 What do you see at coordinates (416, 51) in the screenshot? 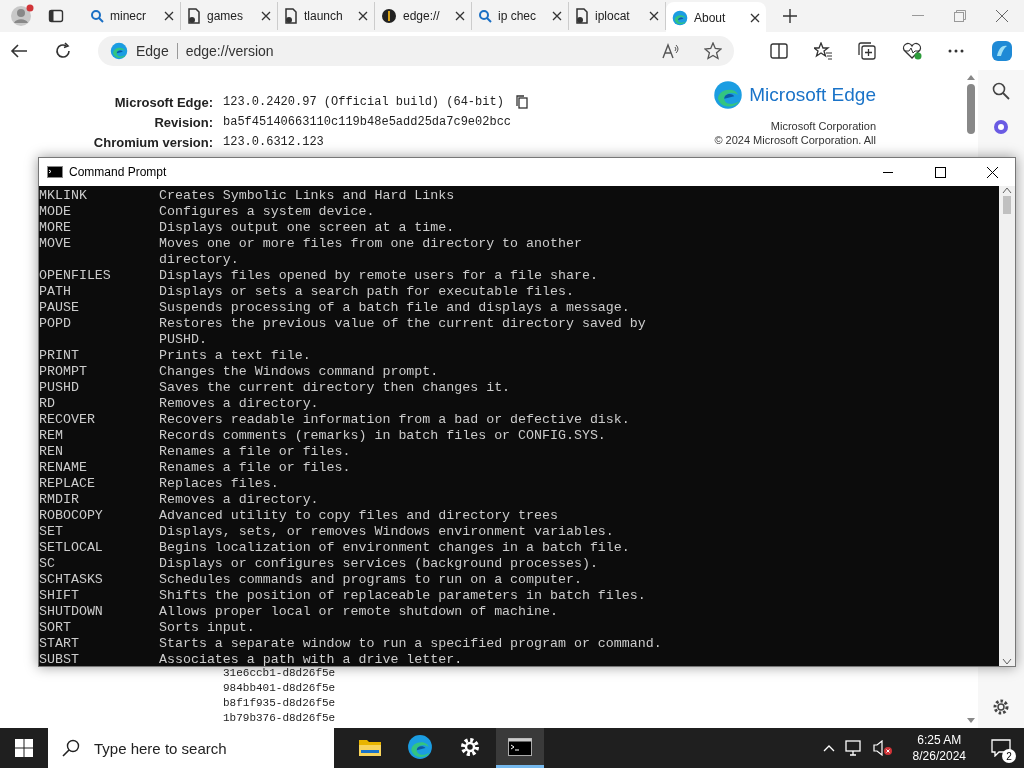
I see `address-bar: Edge edge://version` at bounding box center [416, 51].